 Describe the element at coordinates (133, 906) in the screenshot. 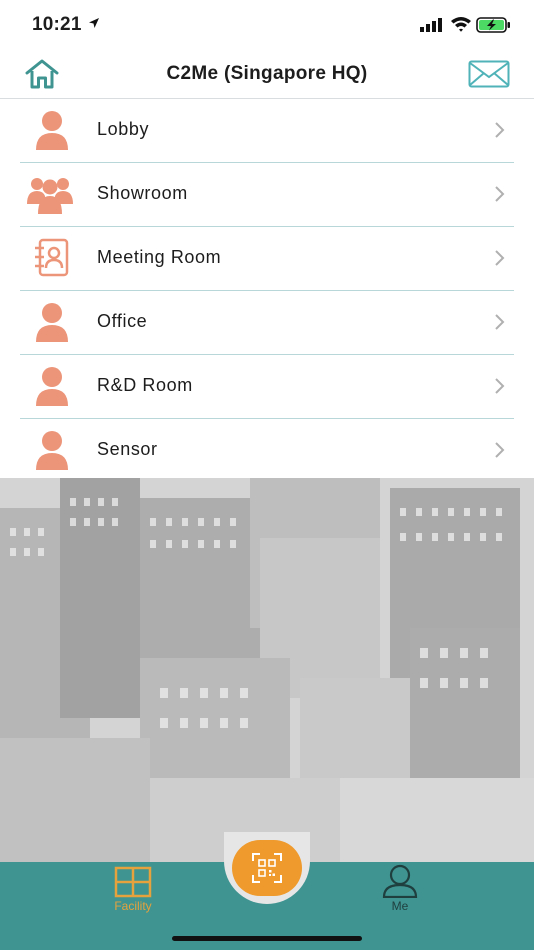

I see `tab-facility-label: Facility` at that location.